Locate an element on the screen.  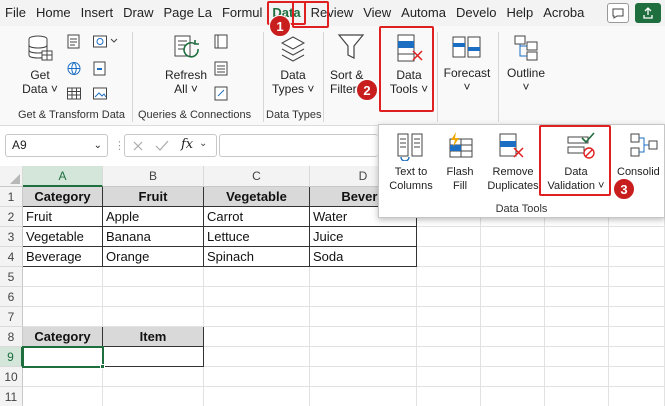
edit-links-icon is located at coordinates (221, 93).